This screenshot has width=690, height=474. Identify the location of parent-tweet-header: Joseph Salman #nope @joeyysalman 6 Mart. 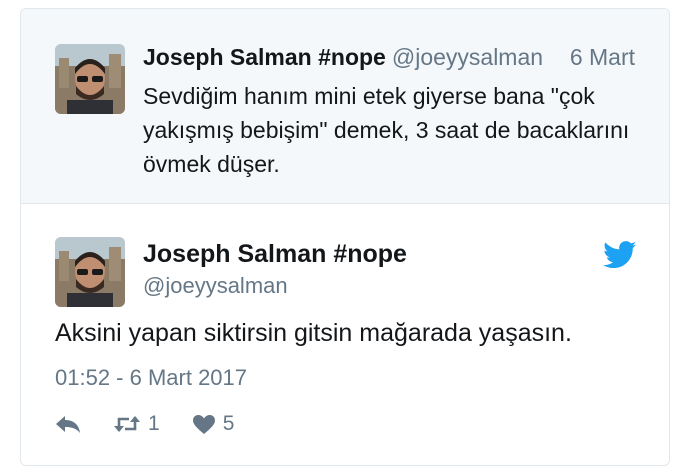
(389, 61).